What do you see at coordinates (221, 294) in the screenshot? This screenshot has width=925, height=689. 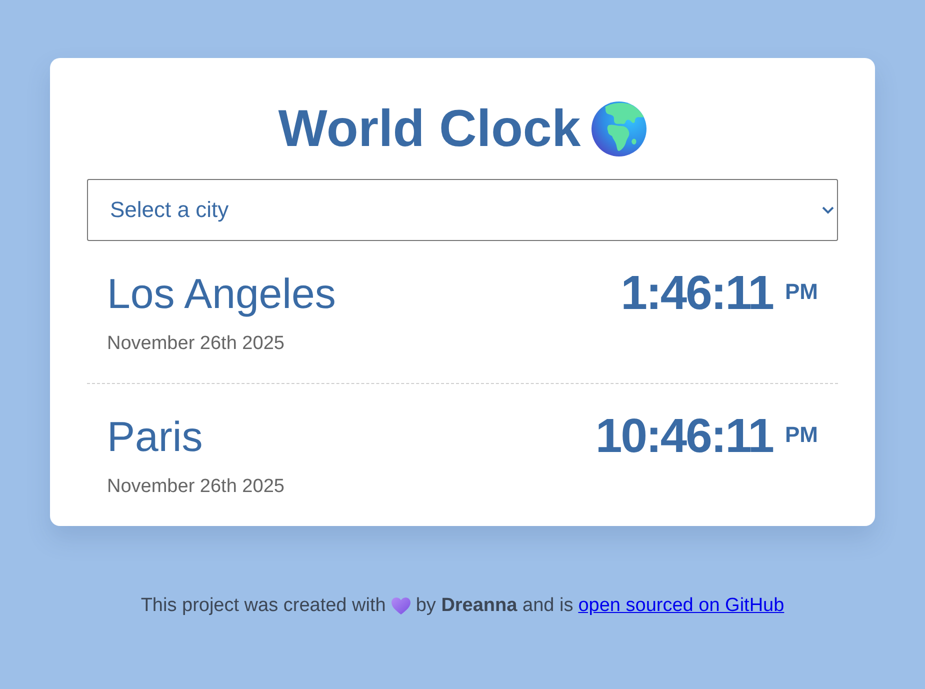 I see `city-name: Los Angeles` at bounding box center [221, 294].